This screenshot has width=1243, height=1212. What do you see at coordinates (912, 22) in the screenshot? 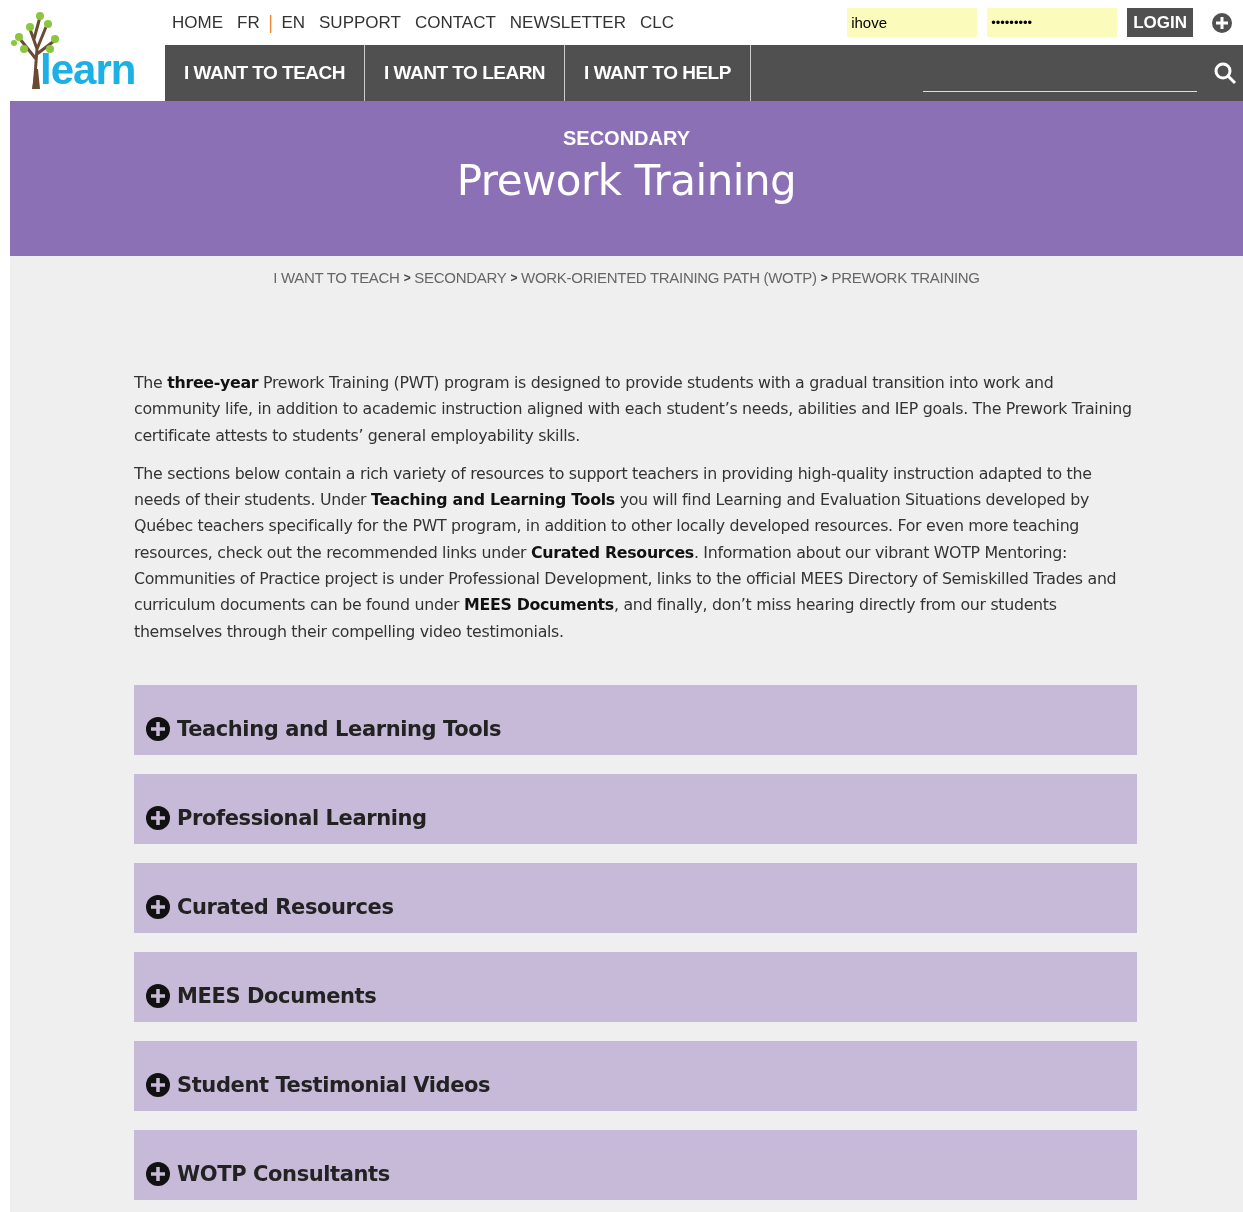
I see `username-field: ihove` at bounding box center [912, 22].